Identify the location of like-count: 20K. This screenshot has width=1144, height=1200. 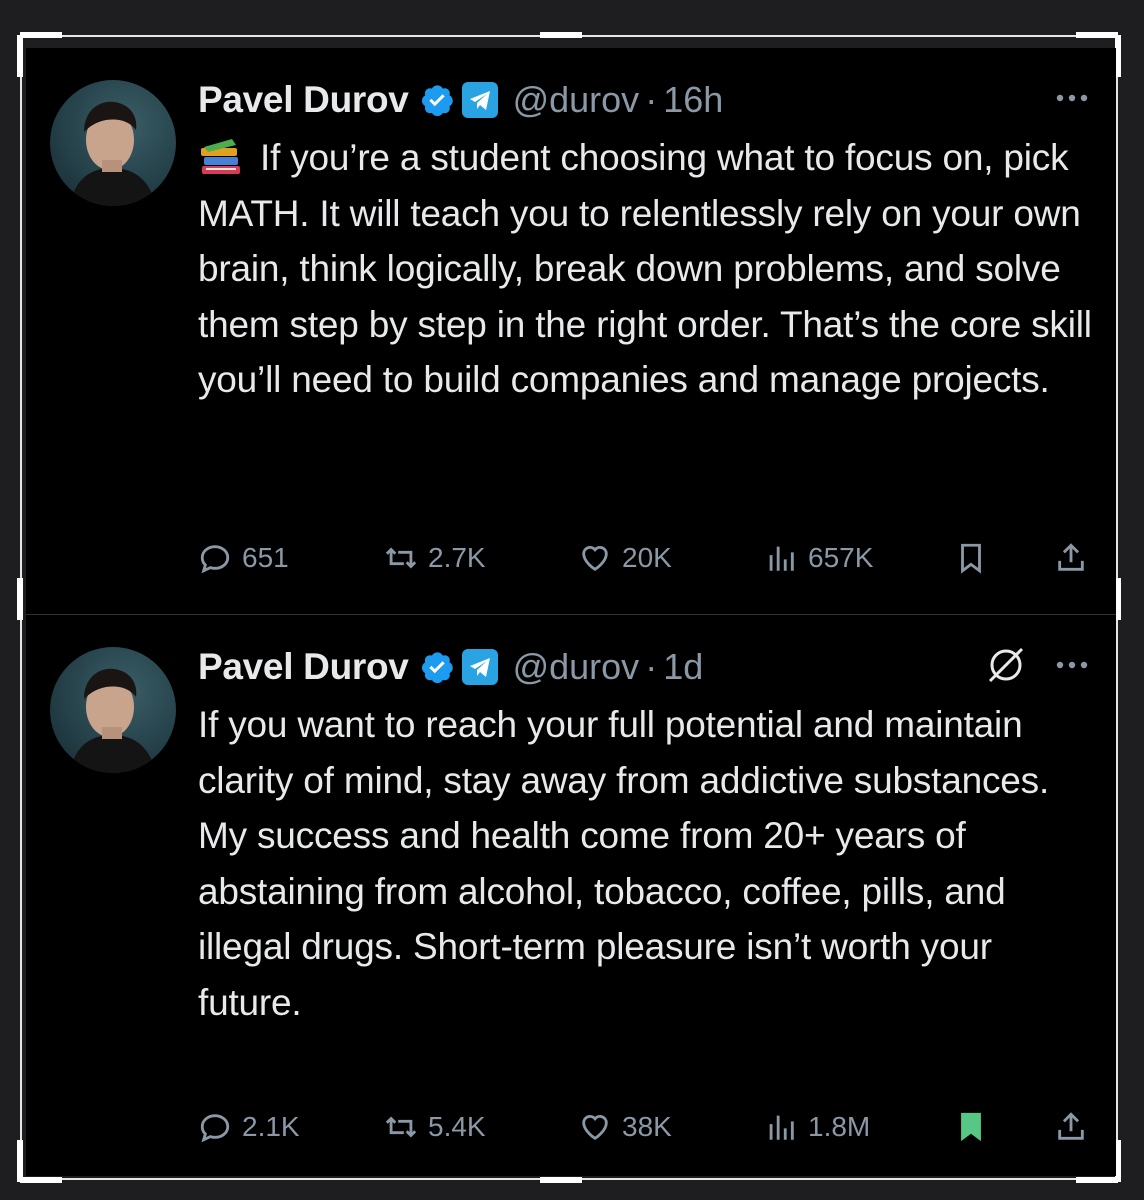
(647, 557).